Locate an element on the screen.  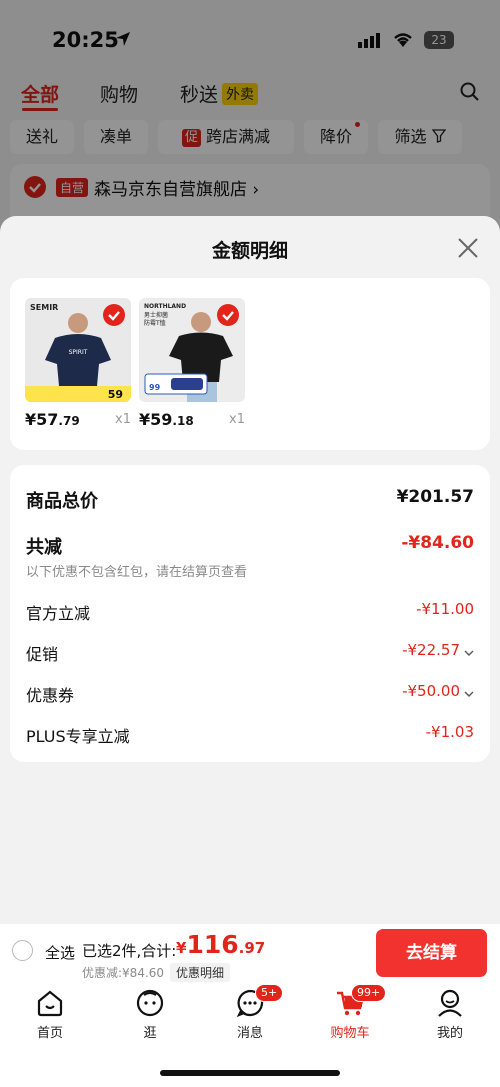
tab-home: 首页 is located at coordinates (50, 1014).